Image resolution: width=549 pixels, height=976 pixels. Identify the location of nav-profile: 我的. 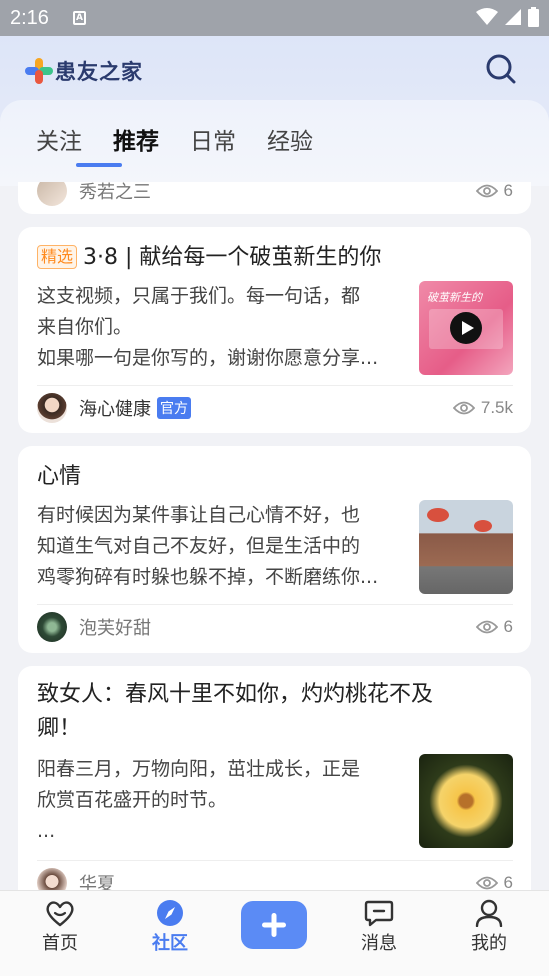
(489, 927).